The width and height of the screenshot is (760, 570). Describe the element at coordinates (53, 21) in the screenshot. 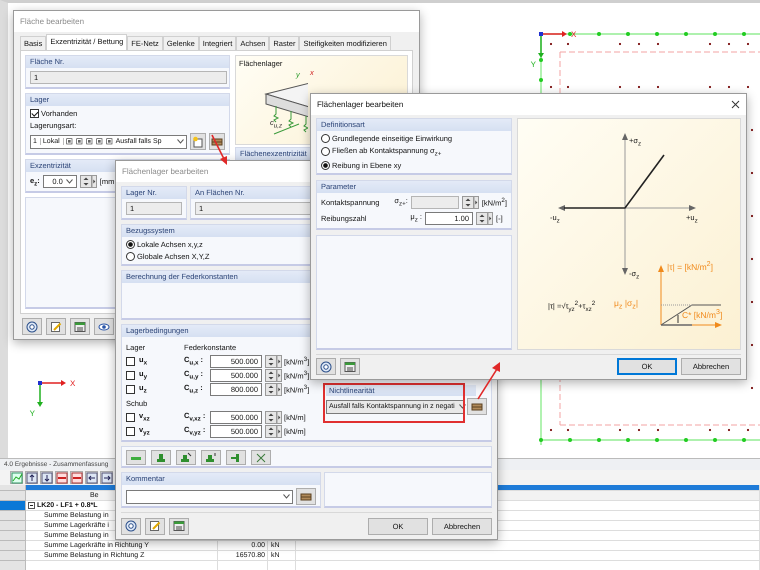

I see `window-title: Fläche bearbeiten` at that location.